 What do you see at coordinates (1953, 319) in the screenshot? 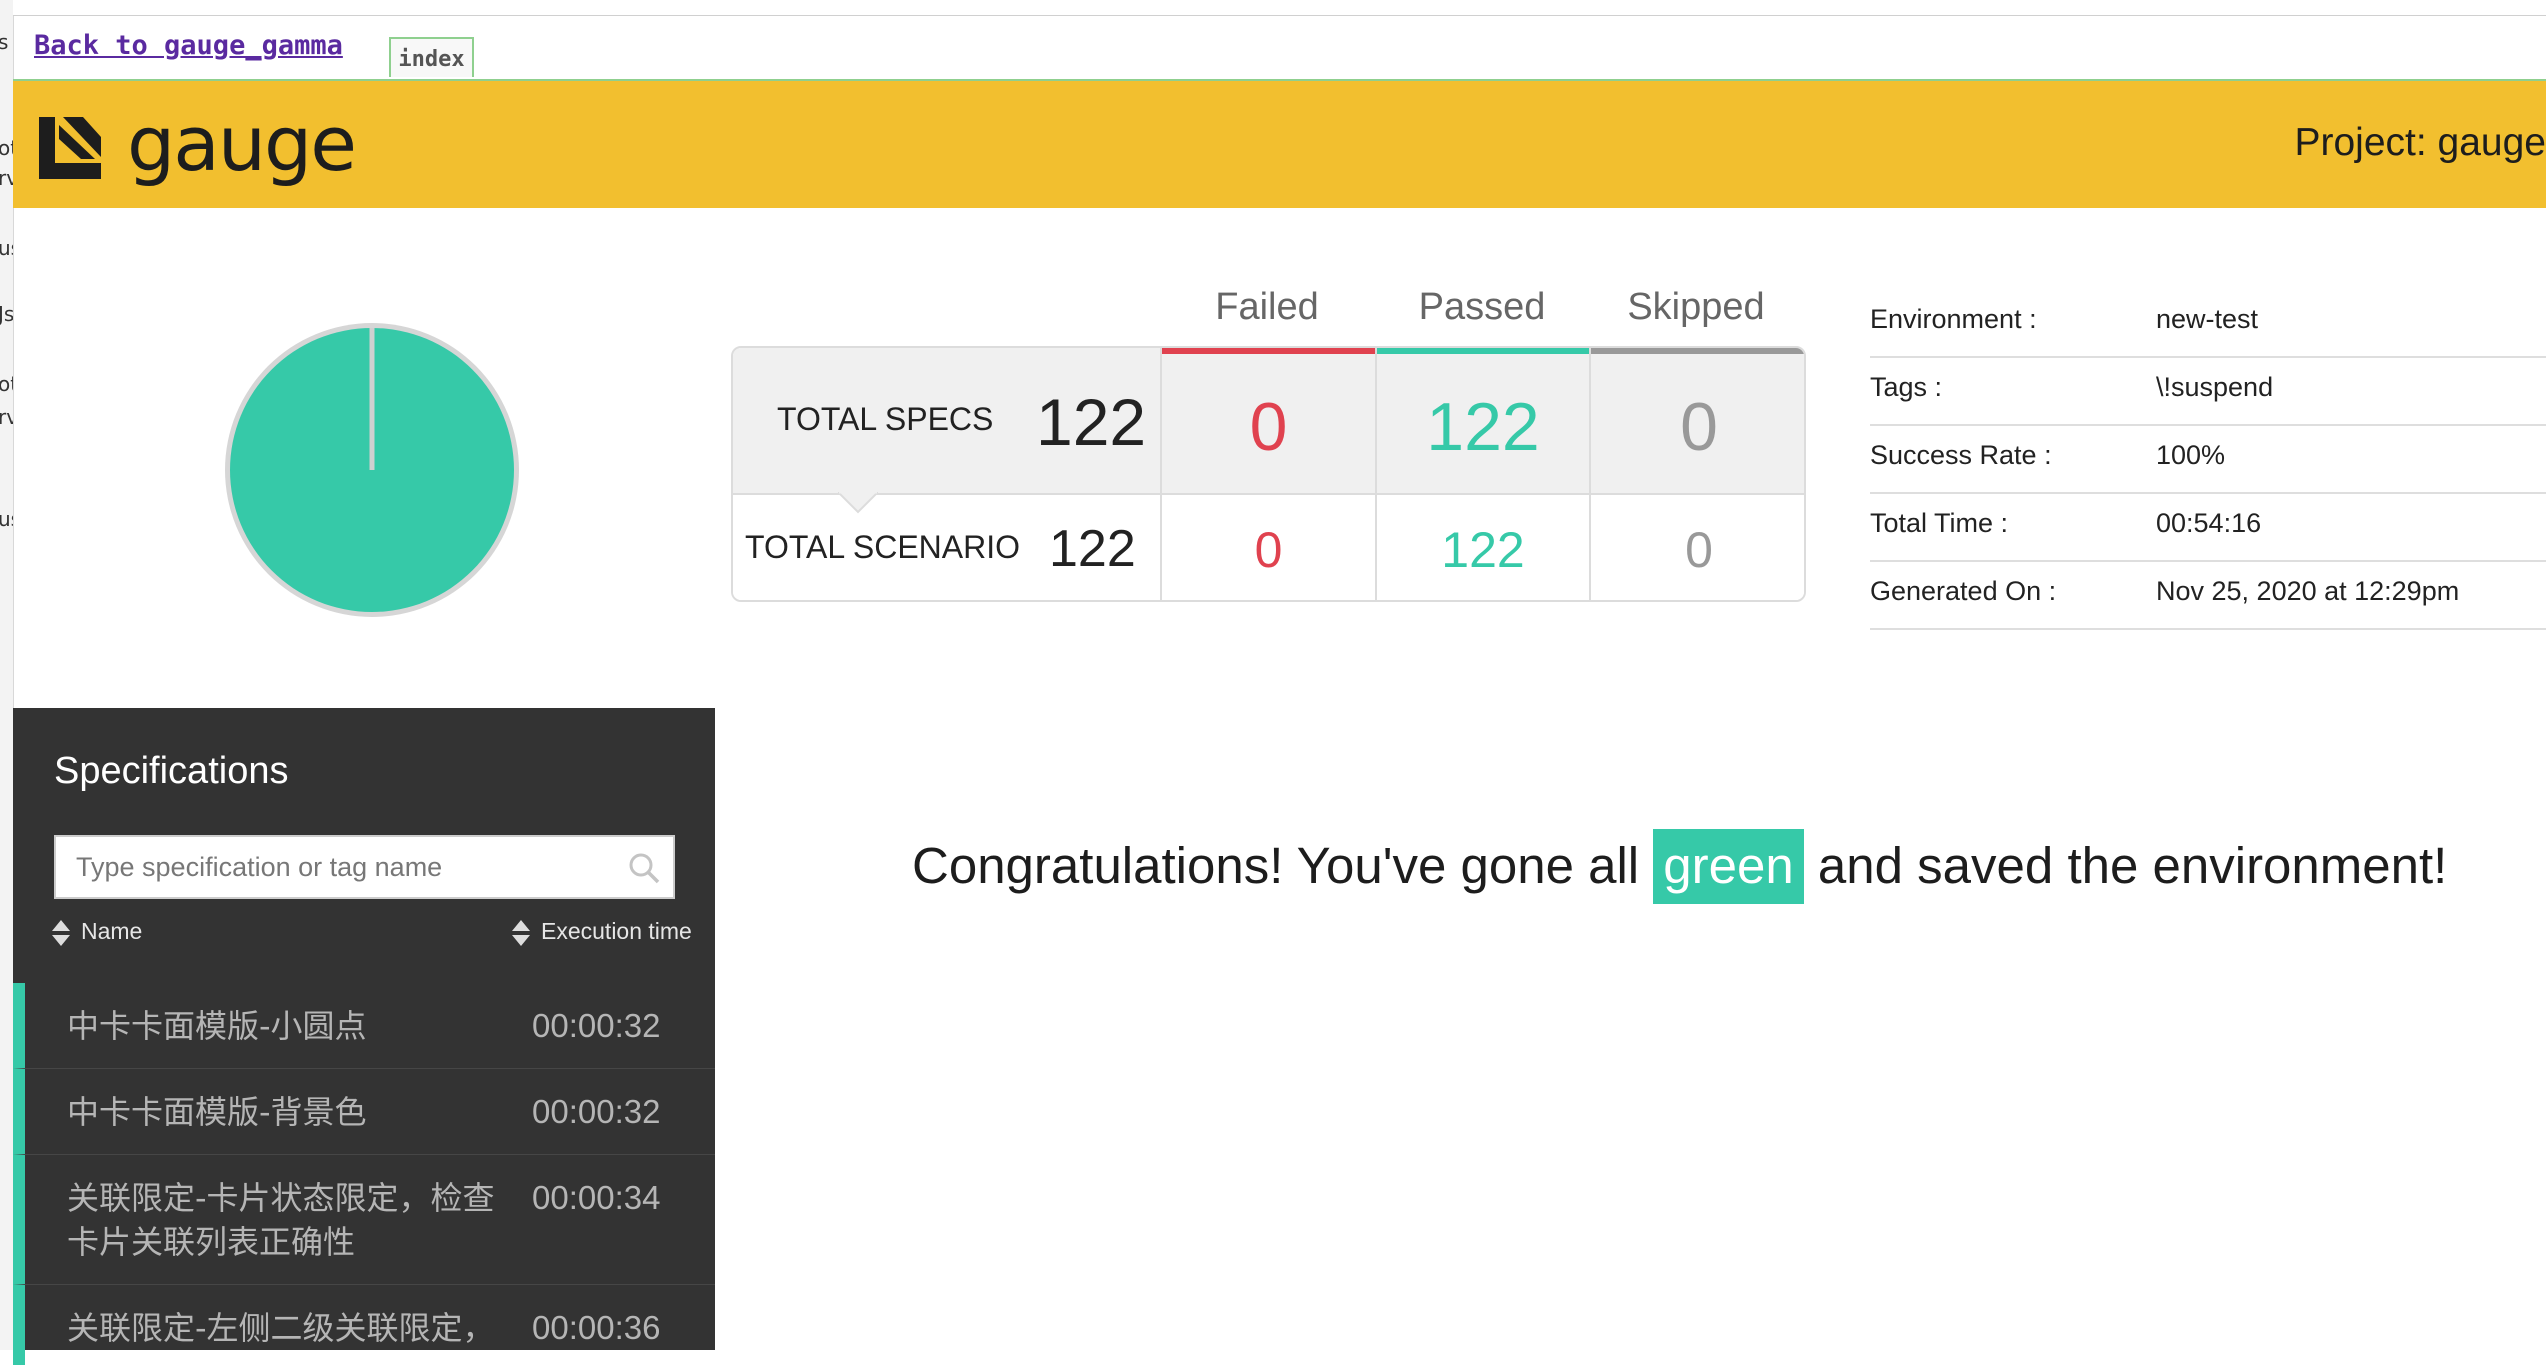
I see `info-key: Environment :` at bounding box center [1953, 319].